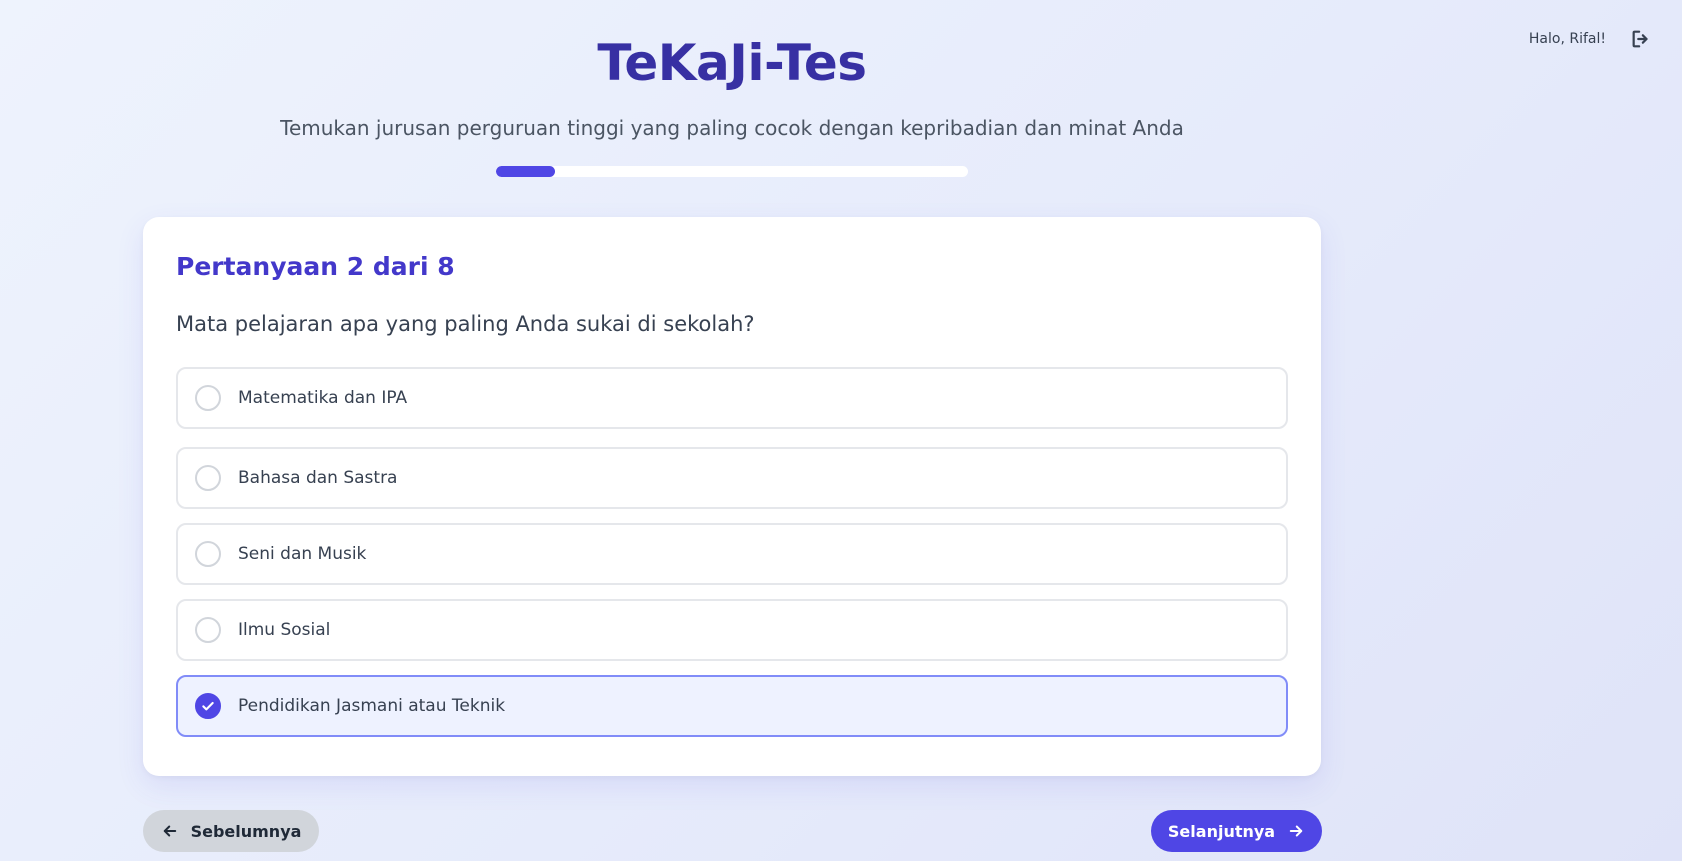 This screenshot has height=861, width=1682. What do you see at coordinates (525, 171) in the screenshot?
I see `progress-bar-fill` at bounding box center [525, 171].